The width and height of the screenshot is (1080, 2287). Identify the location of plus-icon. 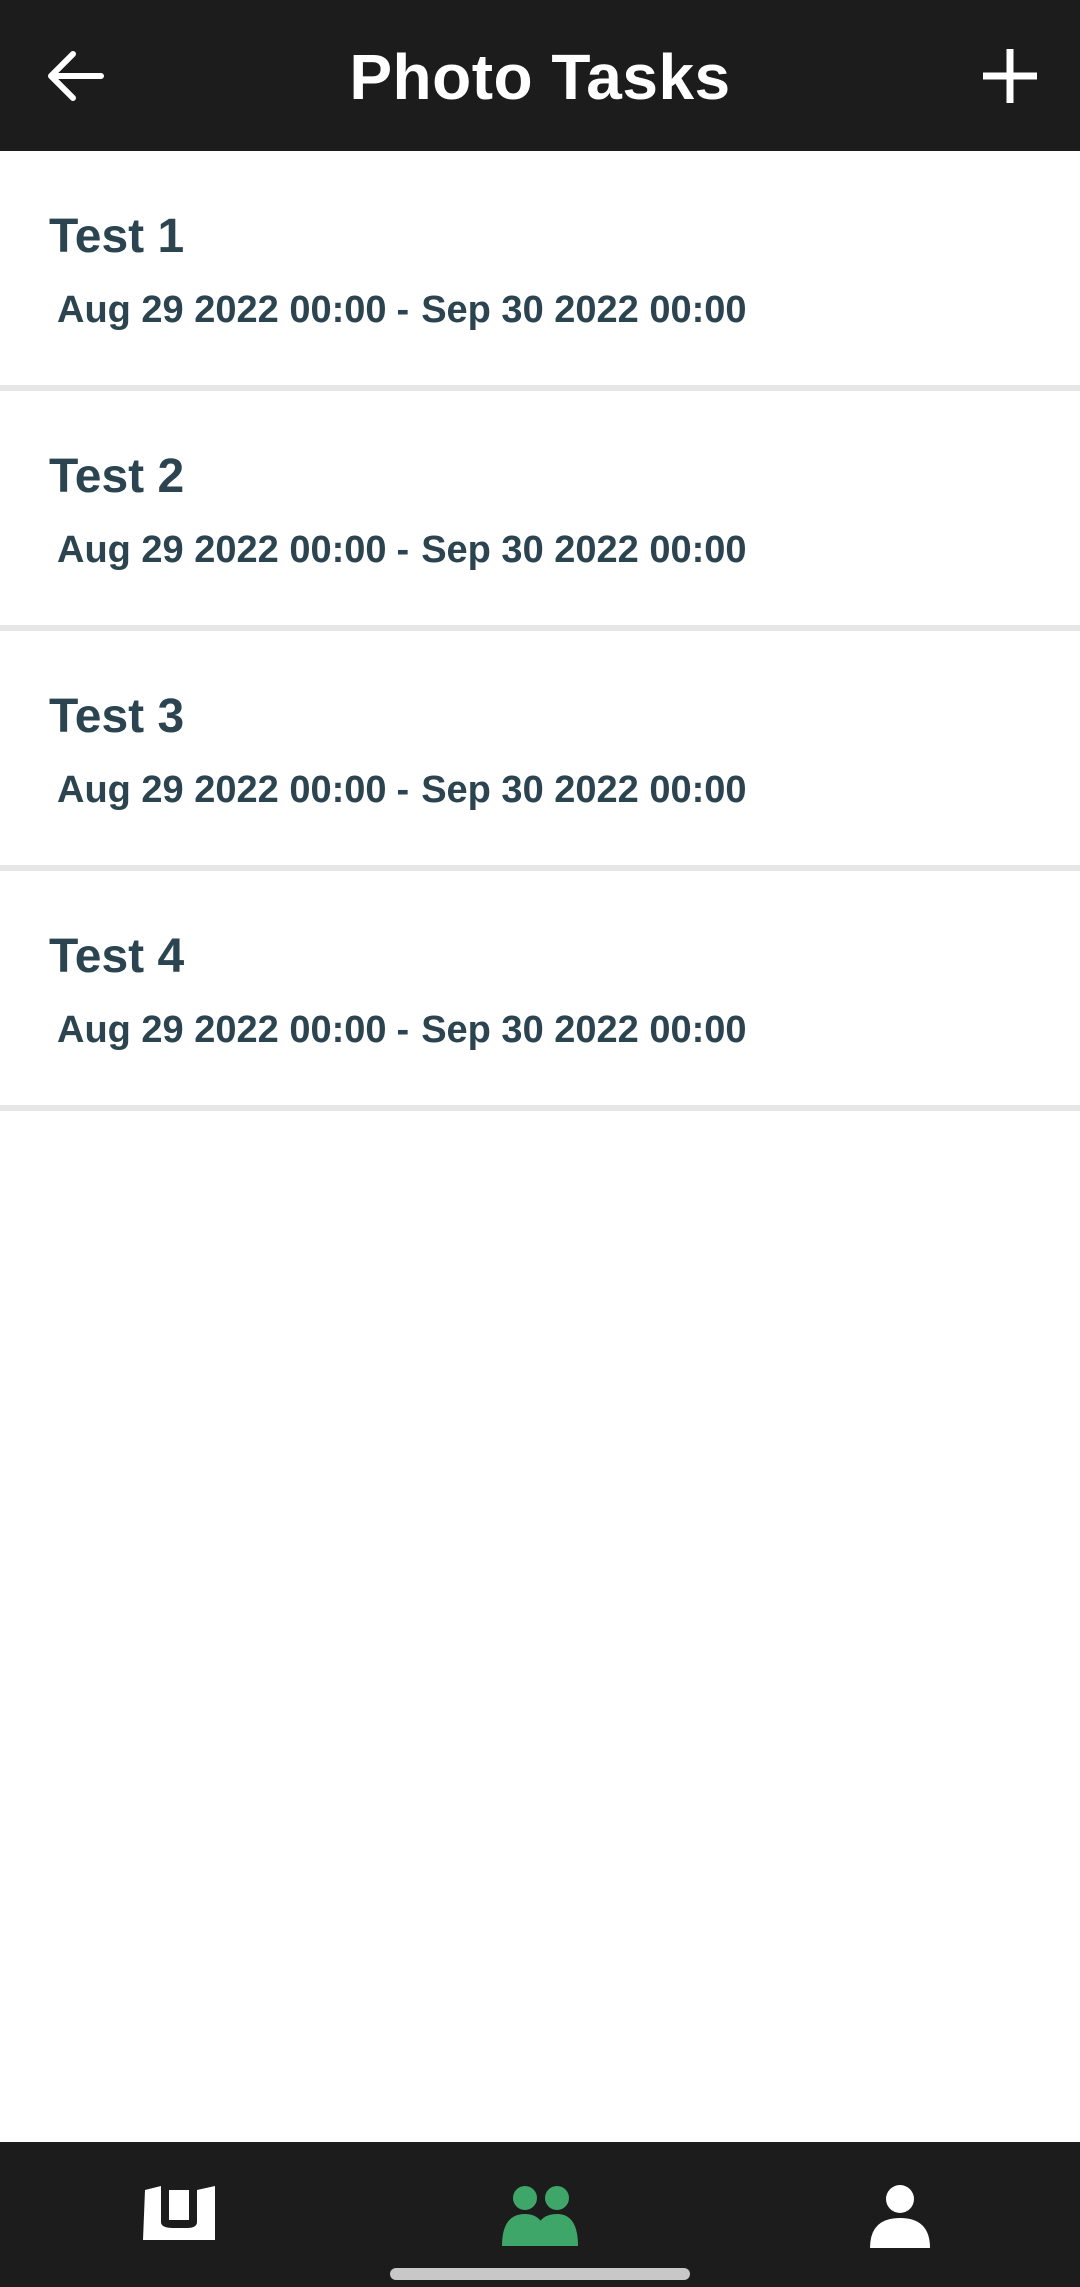
(1010, 76).